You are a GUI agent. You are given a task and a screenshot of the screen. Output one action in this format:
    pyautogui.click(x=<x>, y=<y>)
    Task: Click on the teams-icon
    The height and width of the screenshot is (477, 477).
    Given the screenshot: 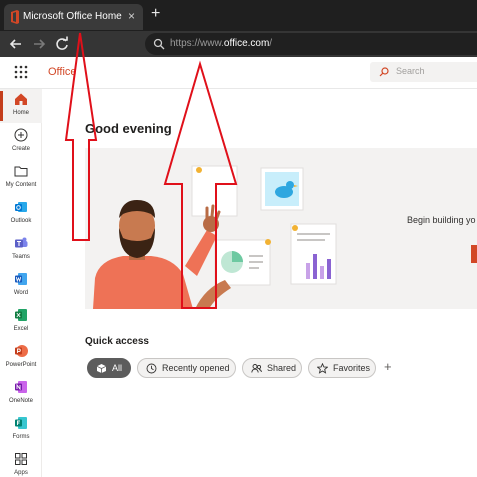 What is the action you would take?
    pyautogui.click(x=21, y=242)
    